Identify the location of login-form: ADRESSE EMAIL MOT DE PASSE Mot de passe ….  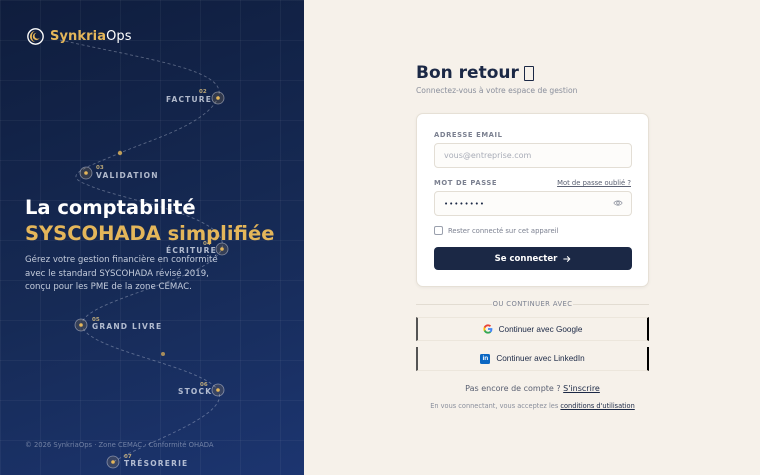
(532, 200).